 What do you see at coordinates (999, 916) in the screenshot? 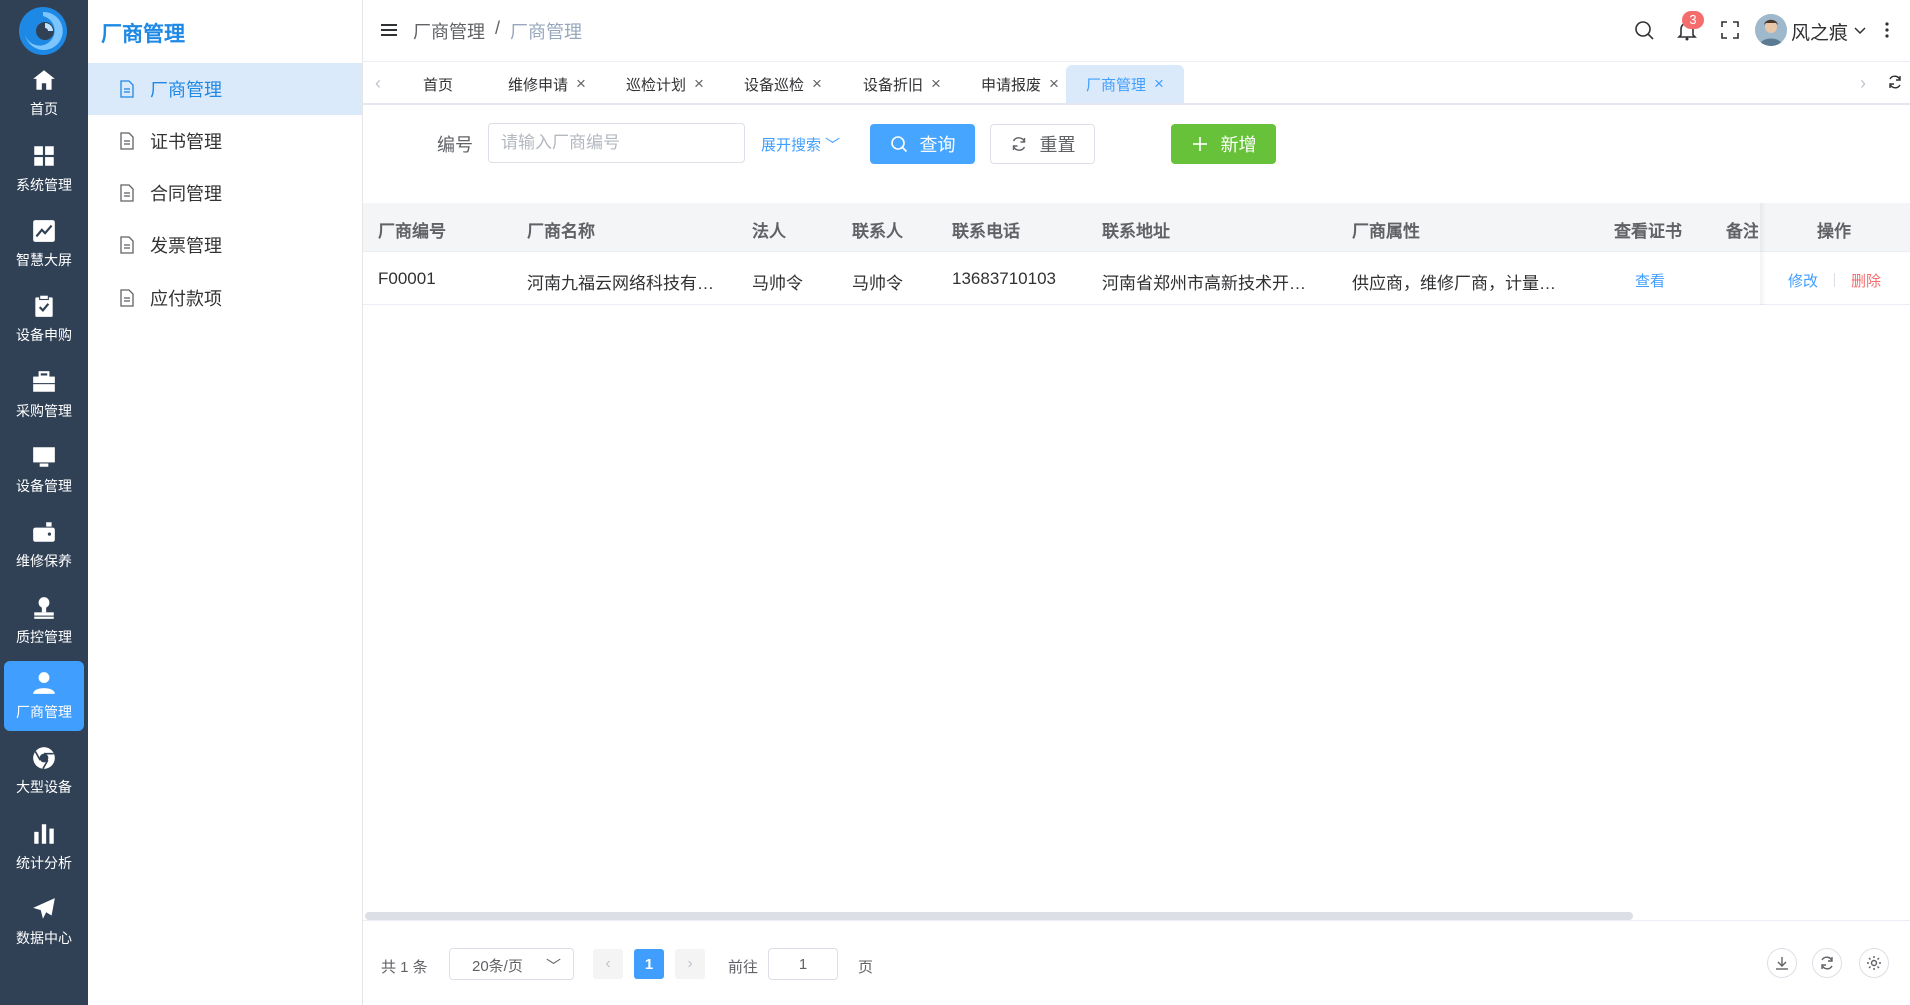
I see `horizontal-scrollbar` at bounding box center [999, 916].